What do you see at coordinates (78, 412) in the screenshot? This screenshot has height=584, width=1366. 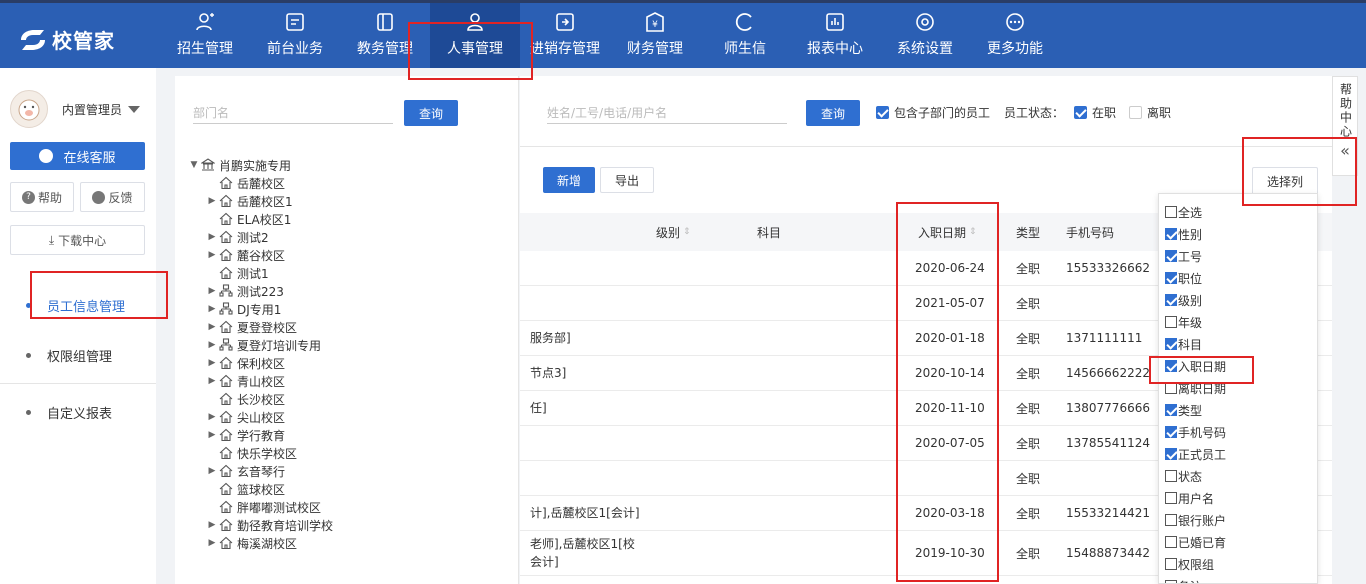 I see `sidebar-item-custom-report: 自定义报表` at bounding box center [78, 412].